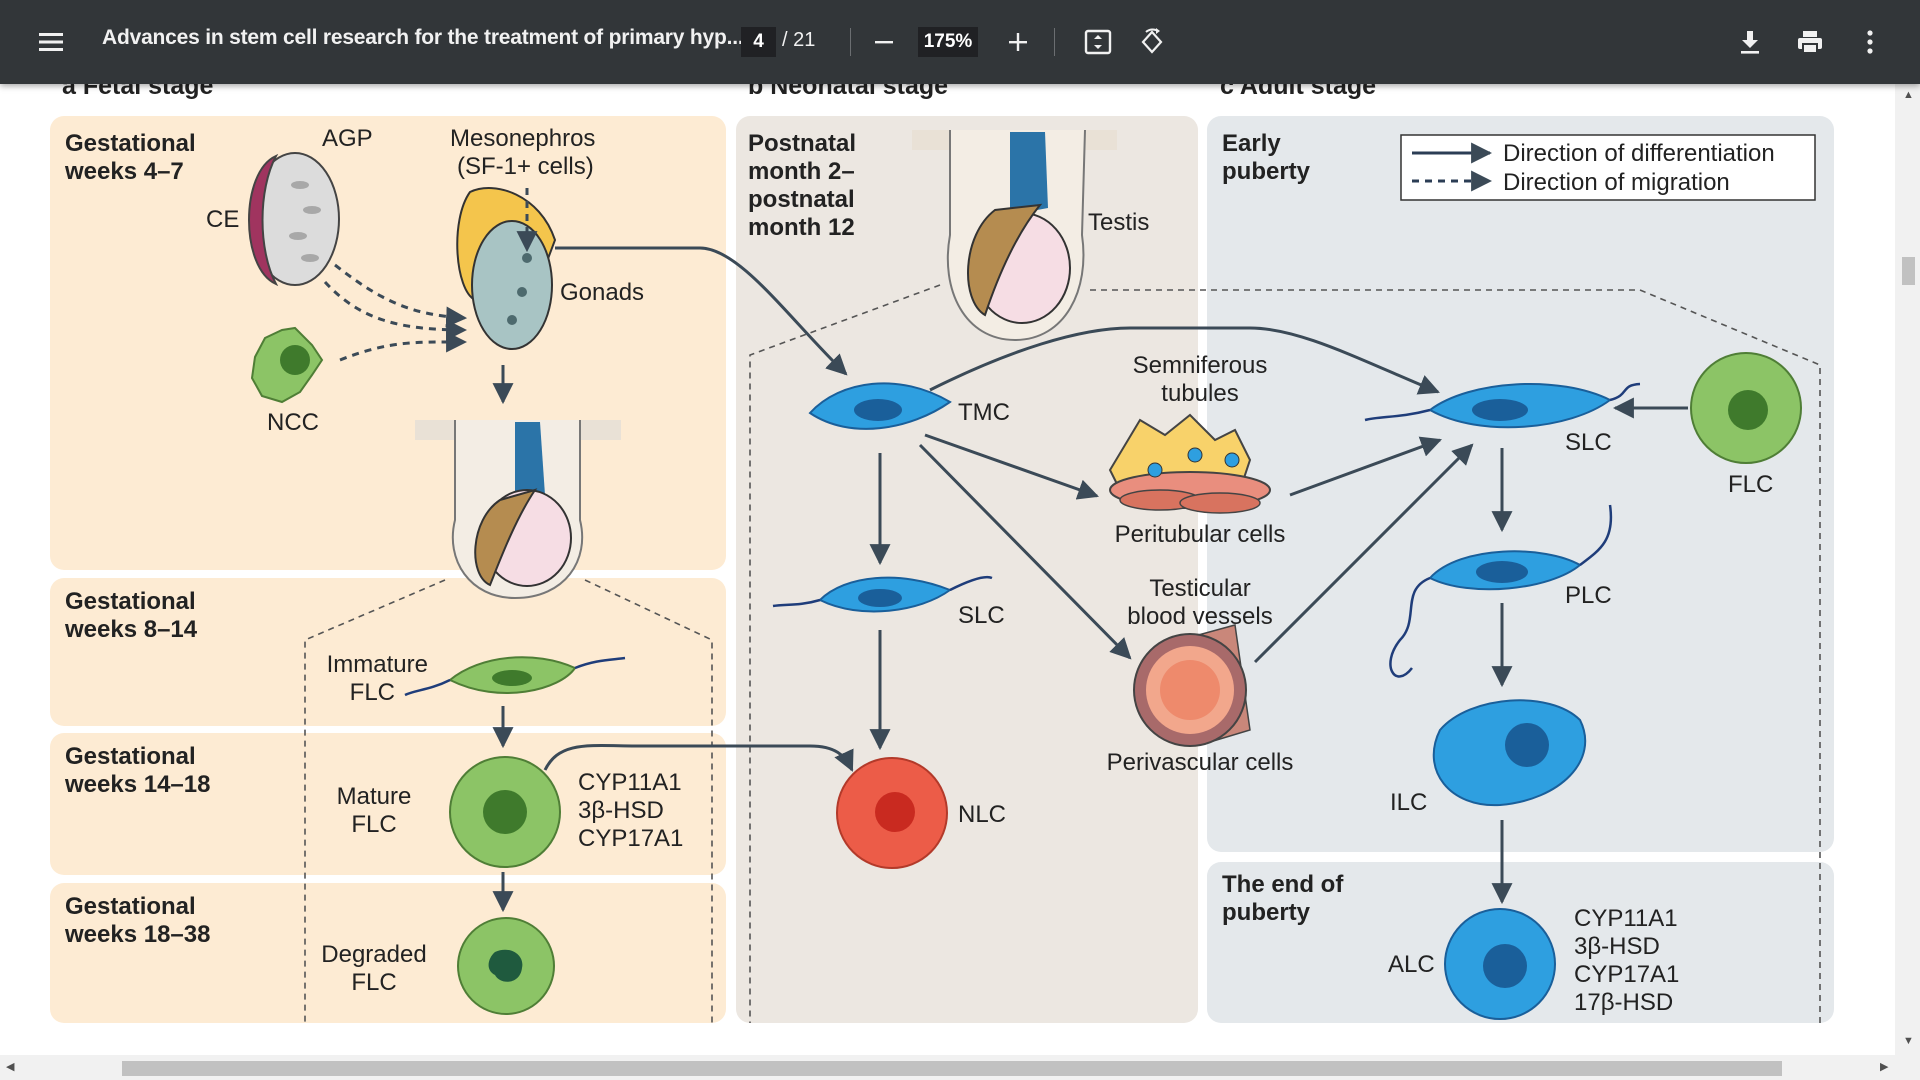 The width and height of the screenshot is (1920, 1080). What do you see at coordinates (1870, 42) in the screenshot?
I see `more-vert-icon` at bounding box center [1870, 42].